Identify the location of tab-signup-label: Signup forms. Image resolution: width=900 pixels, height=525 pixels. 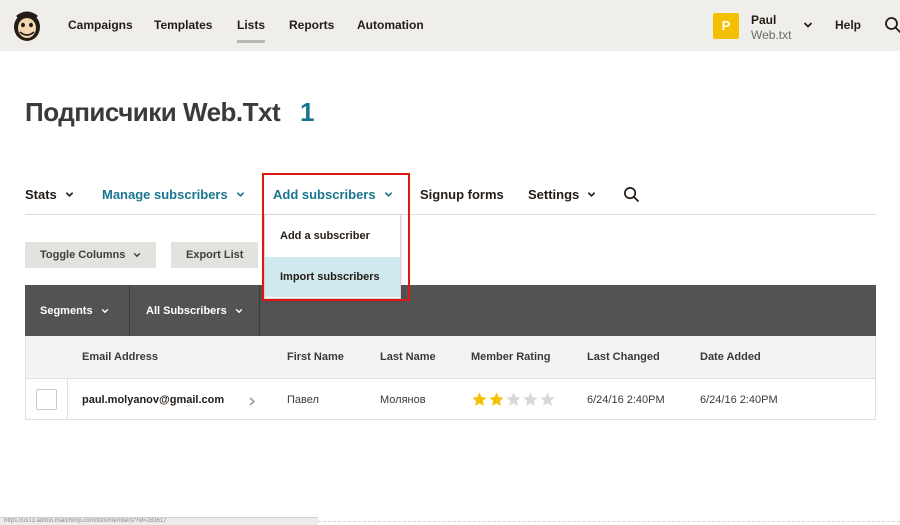
(462, 194).